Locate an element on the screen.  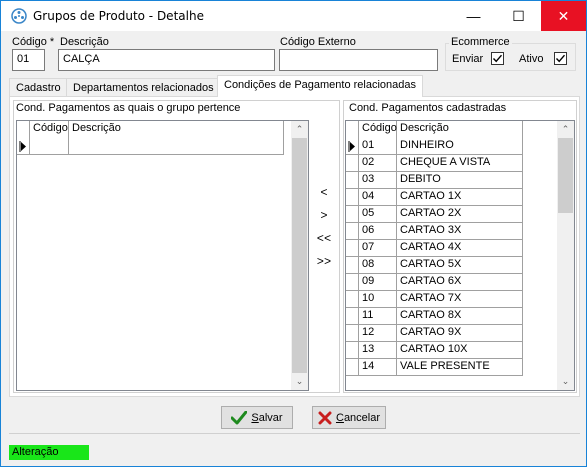
right-header-indicator is located at coordinates (352, 129).